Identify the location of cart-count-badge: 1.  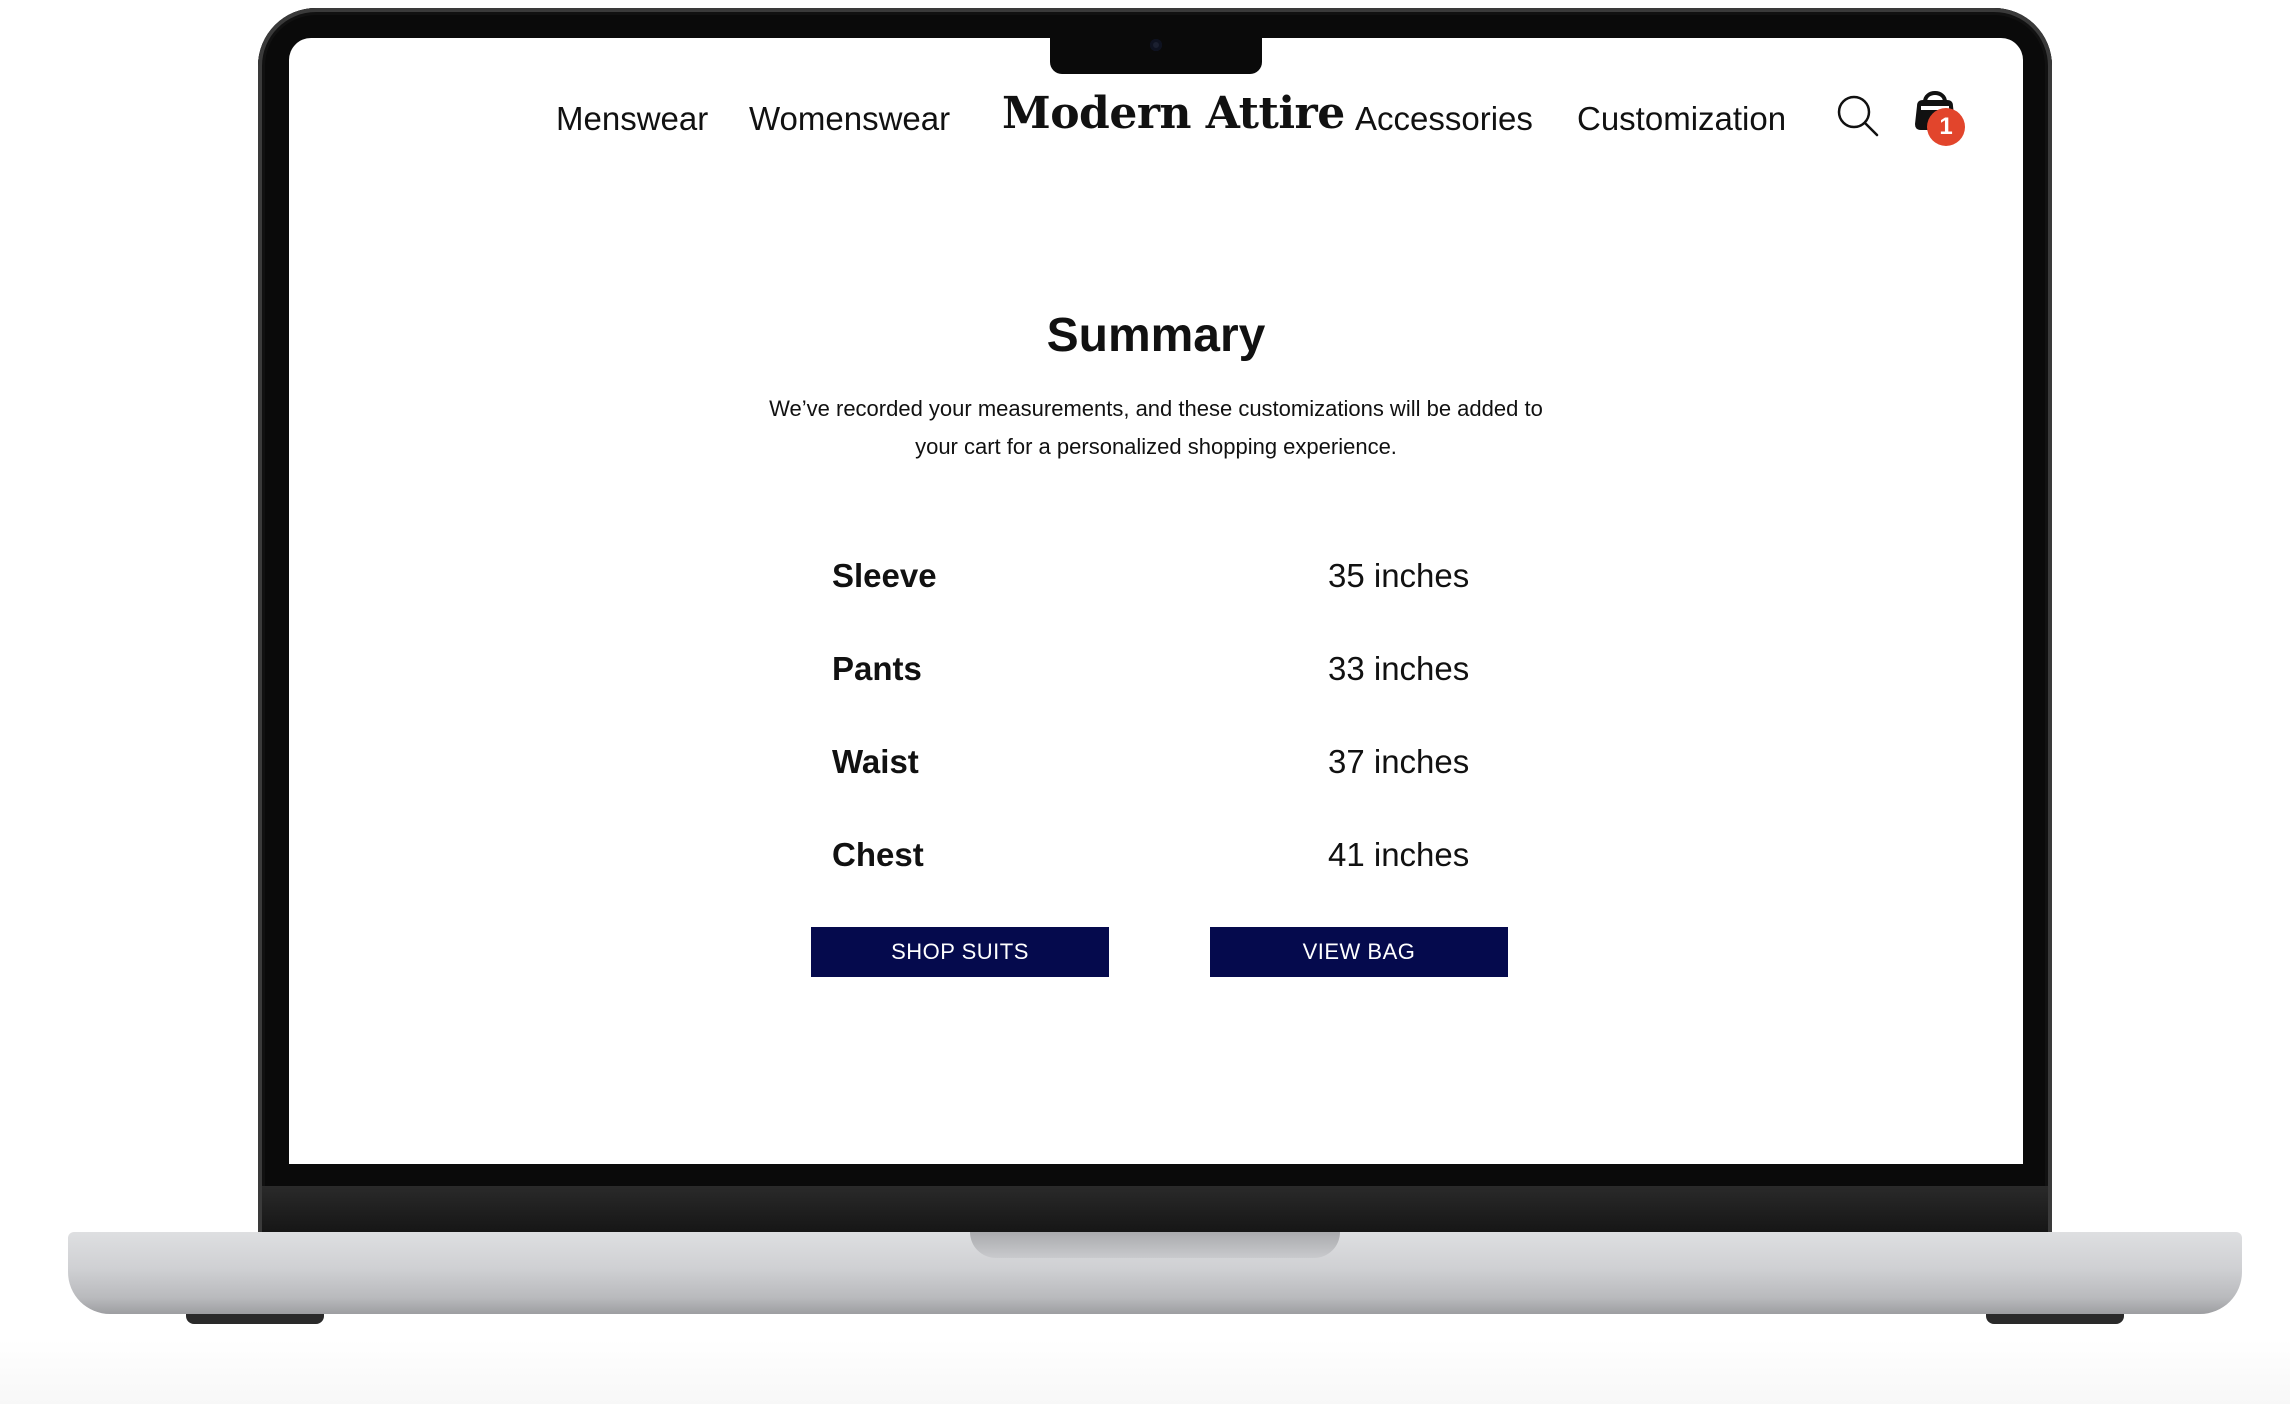
(1946, 127).